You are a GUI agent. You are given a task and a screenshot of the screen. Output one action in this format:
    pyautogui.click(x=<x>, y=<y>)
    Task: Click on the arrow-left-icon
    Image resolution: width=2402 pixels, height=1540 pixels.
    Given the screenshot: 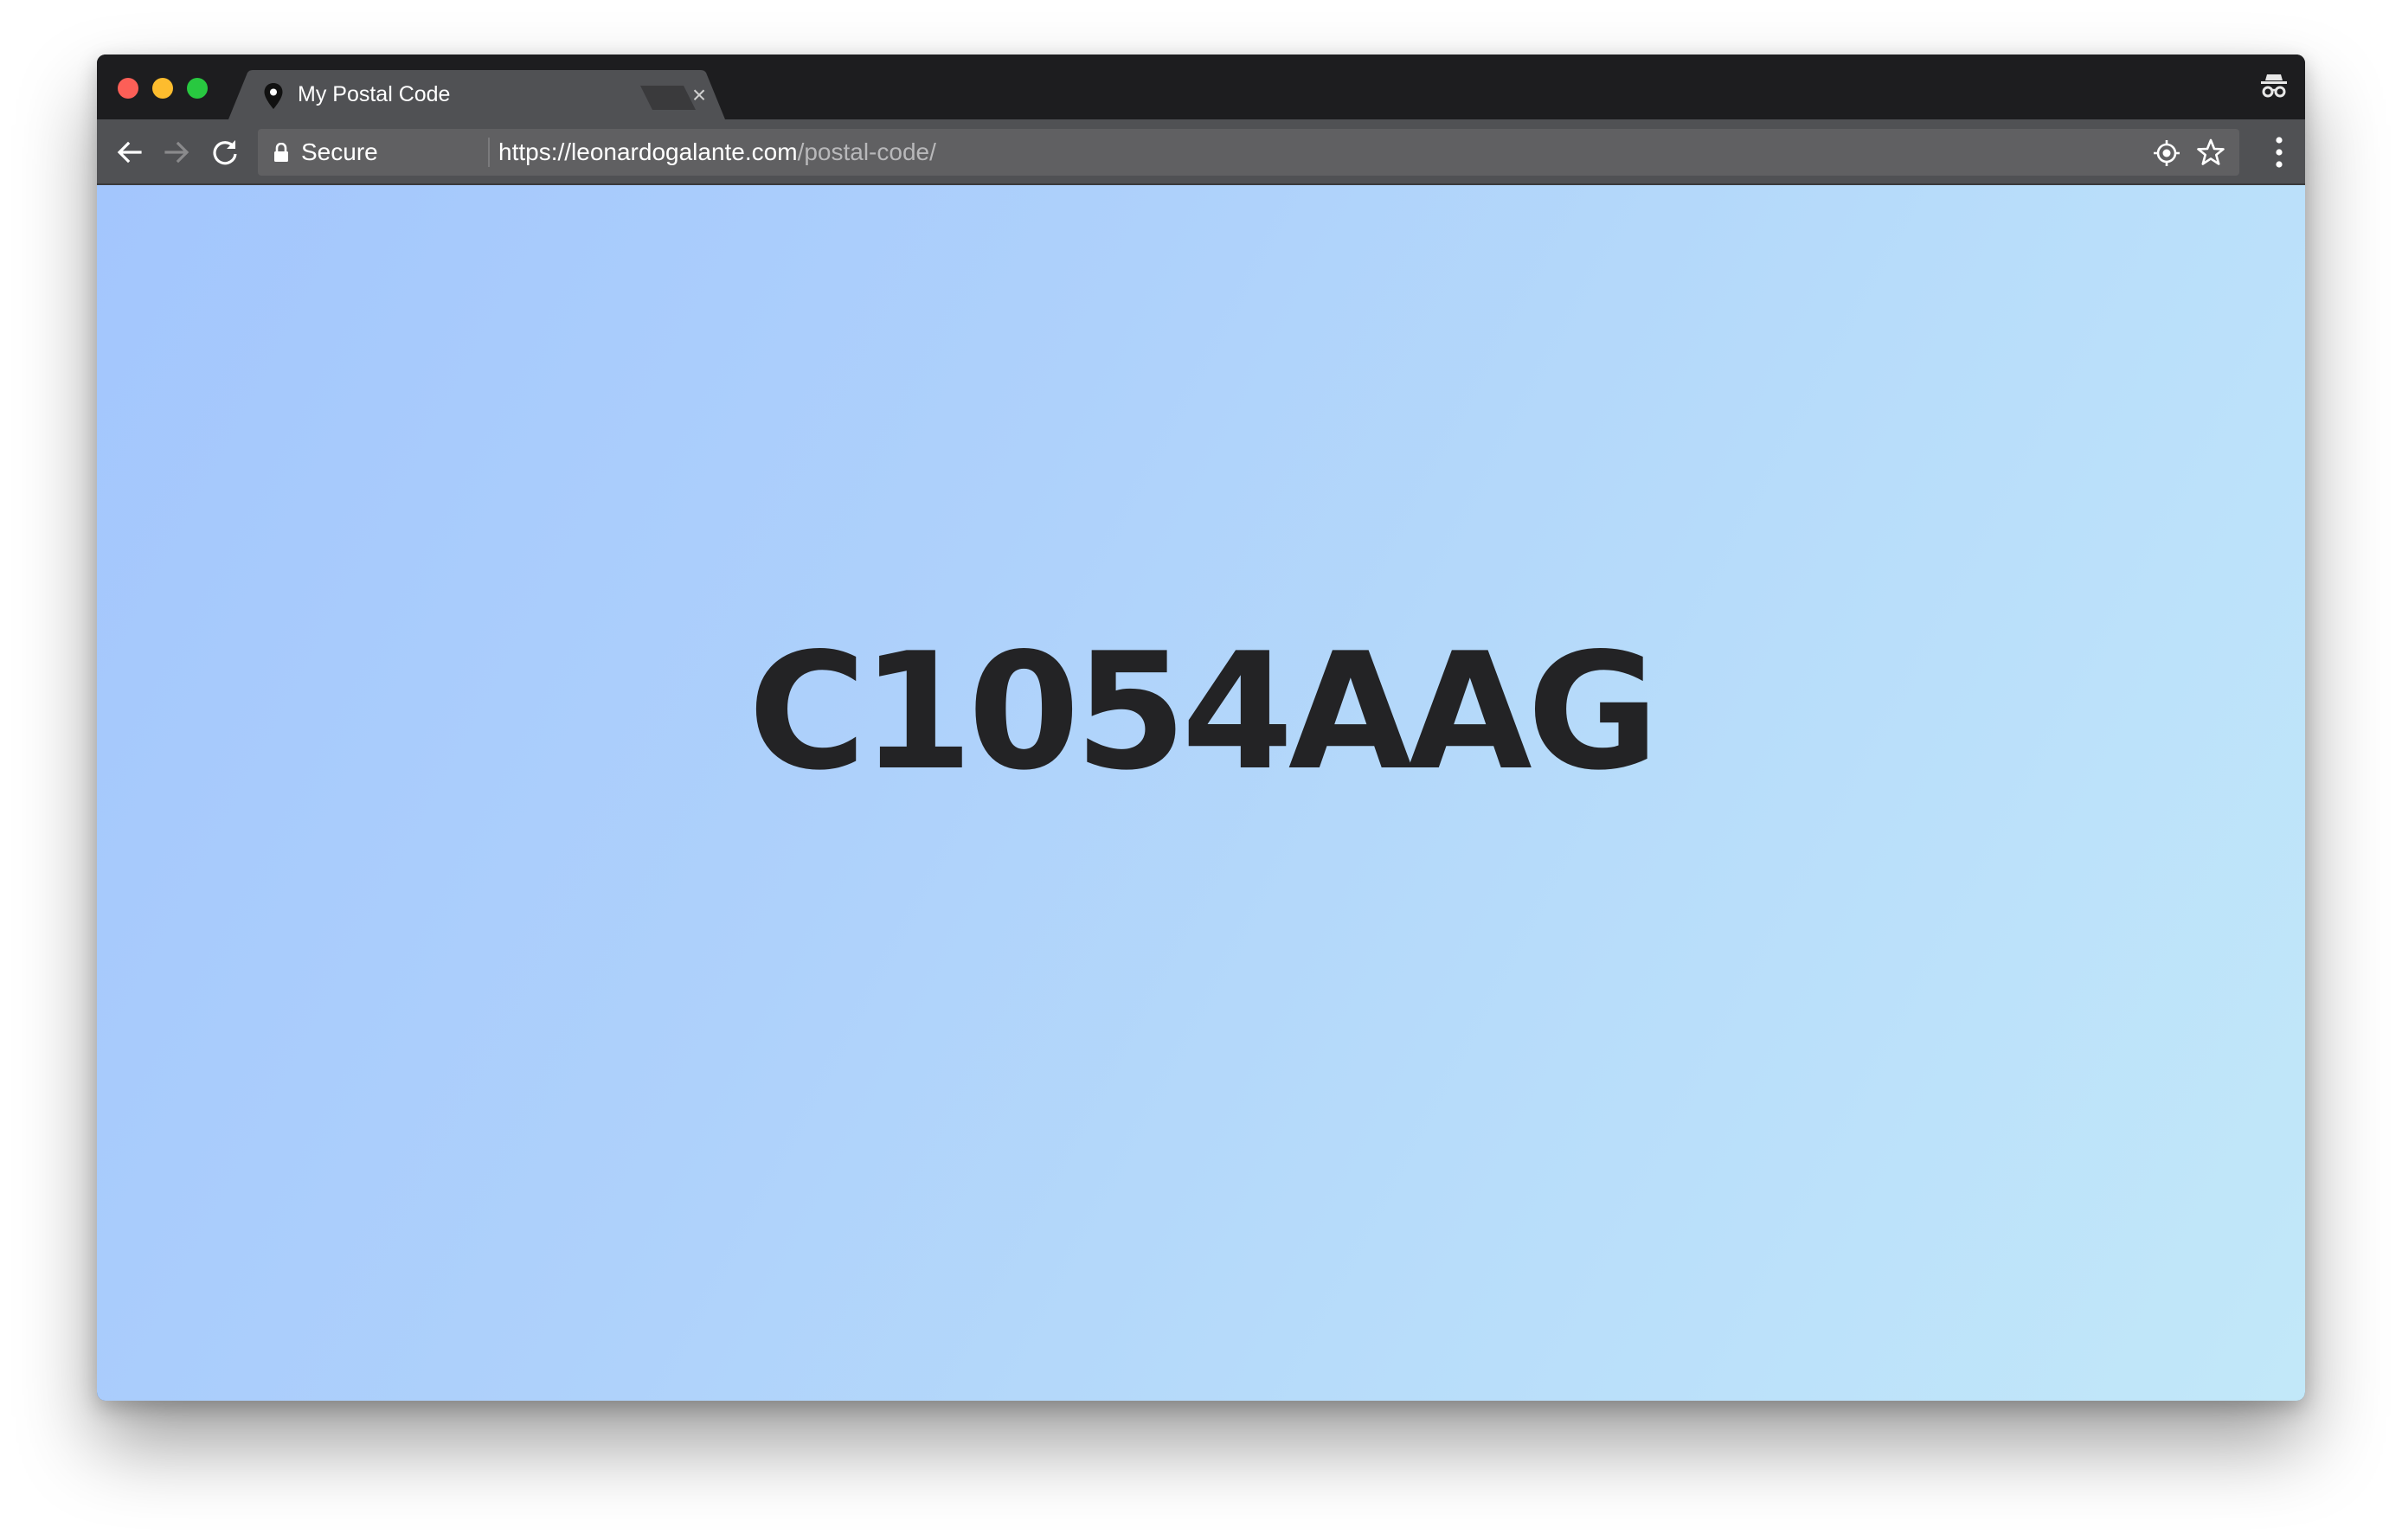 What is the action you would take?
    pyautogui.click(x=129, y=152)
    